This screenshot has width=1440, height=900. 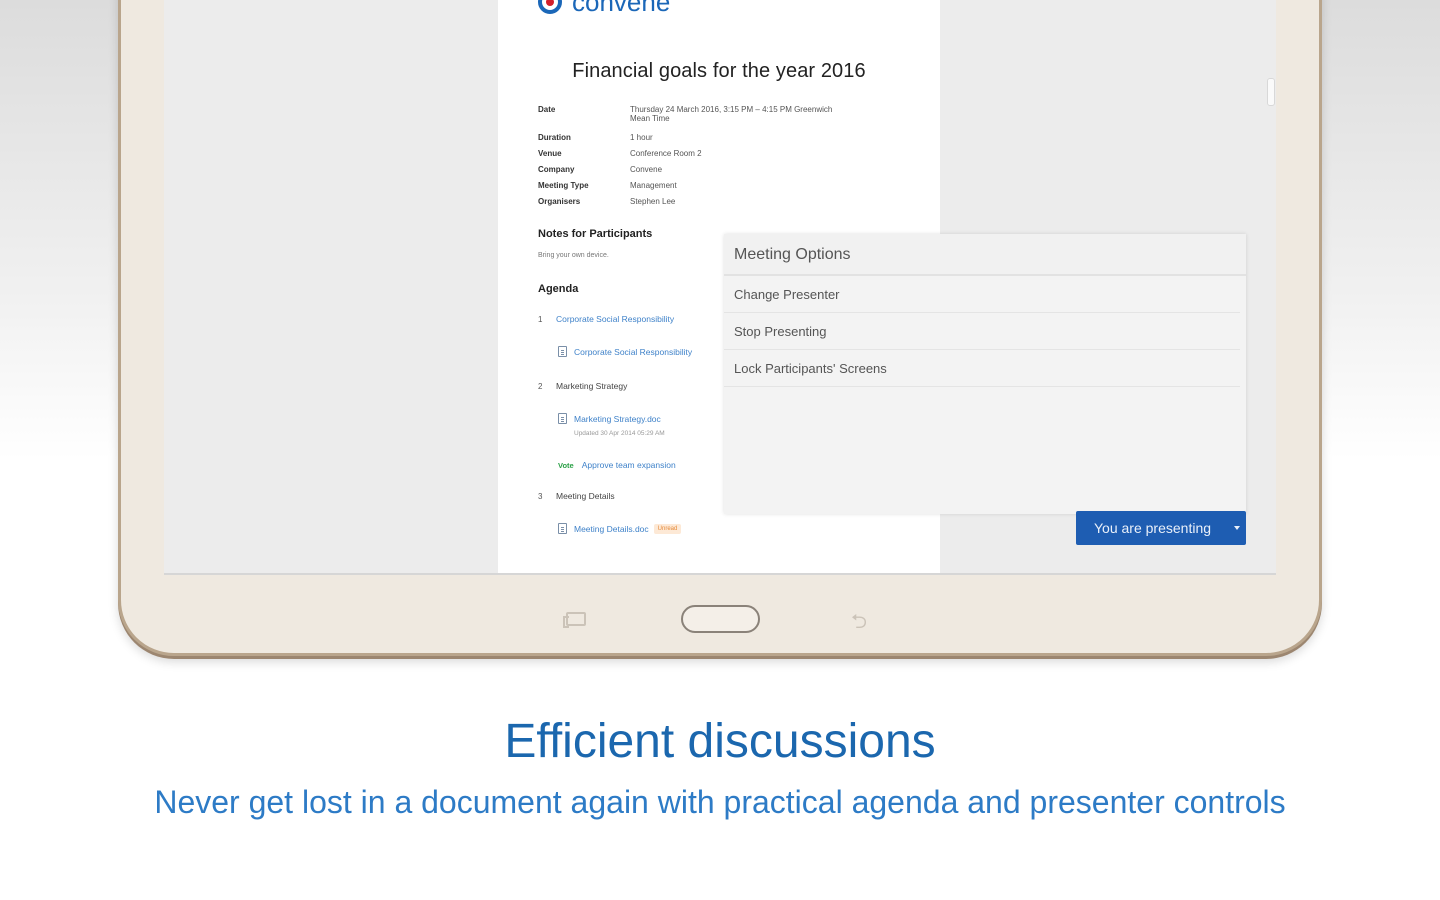 I want to click on option-stop-presenting: Stop Presenting, so click(x=982, y=331).